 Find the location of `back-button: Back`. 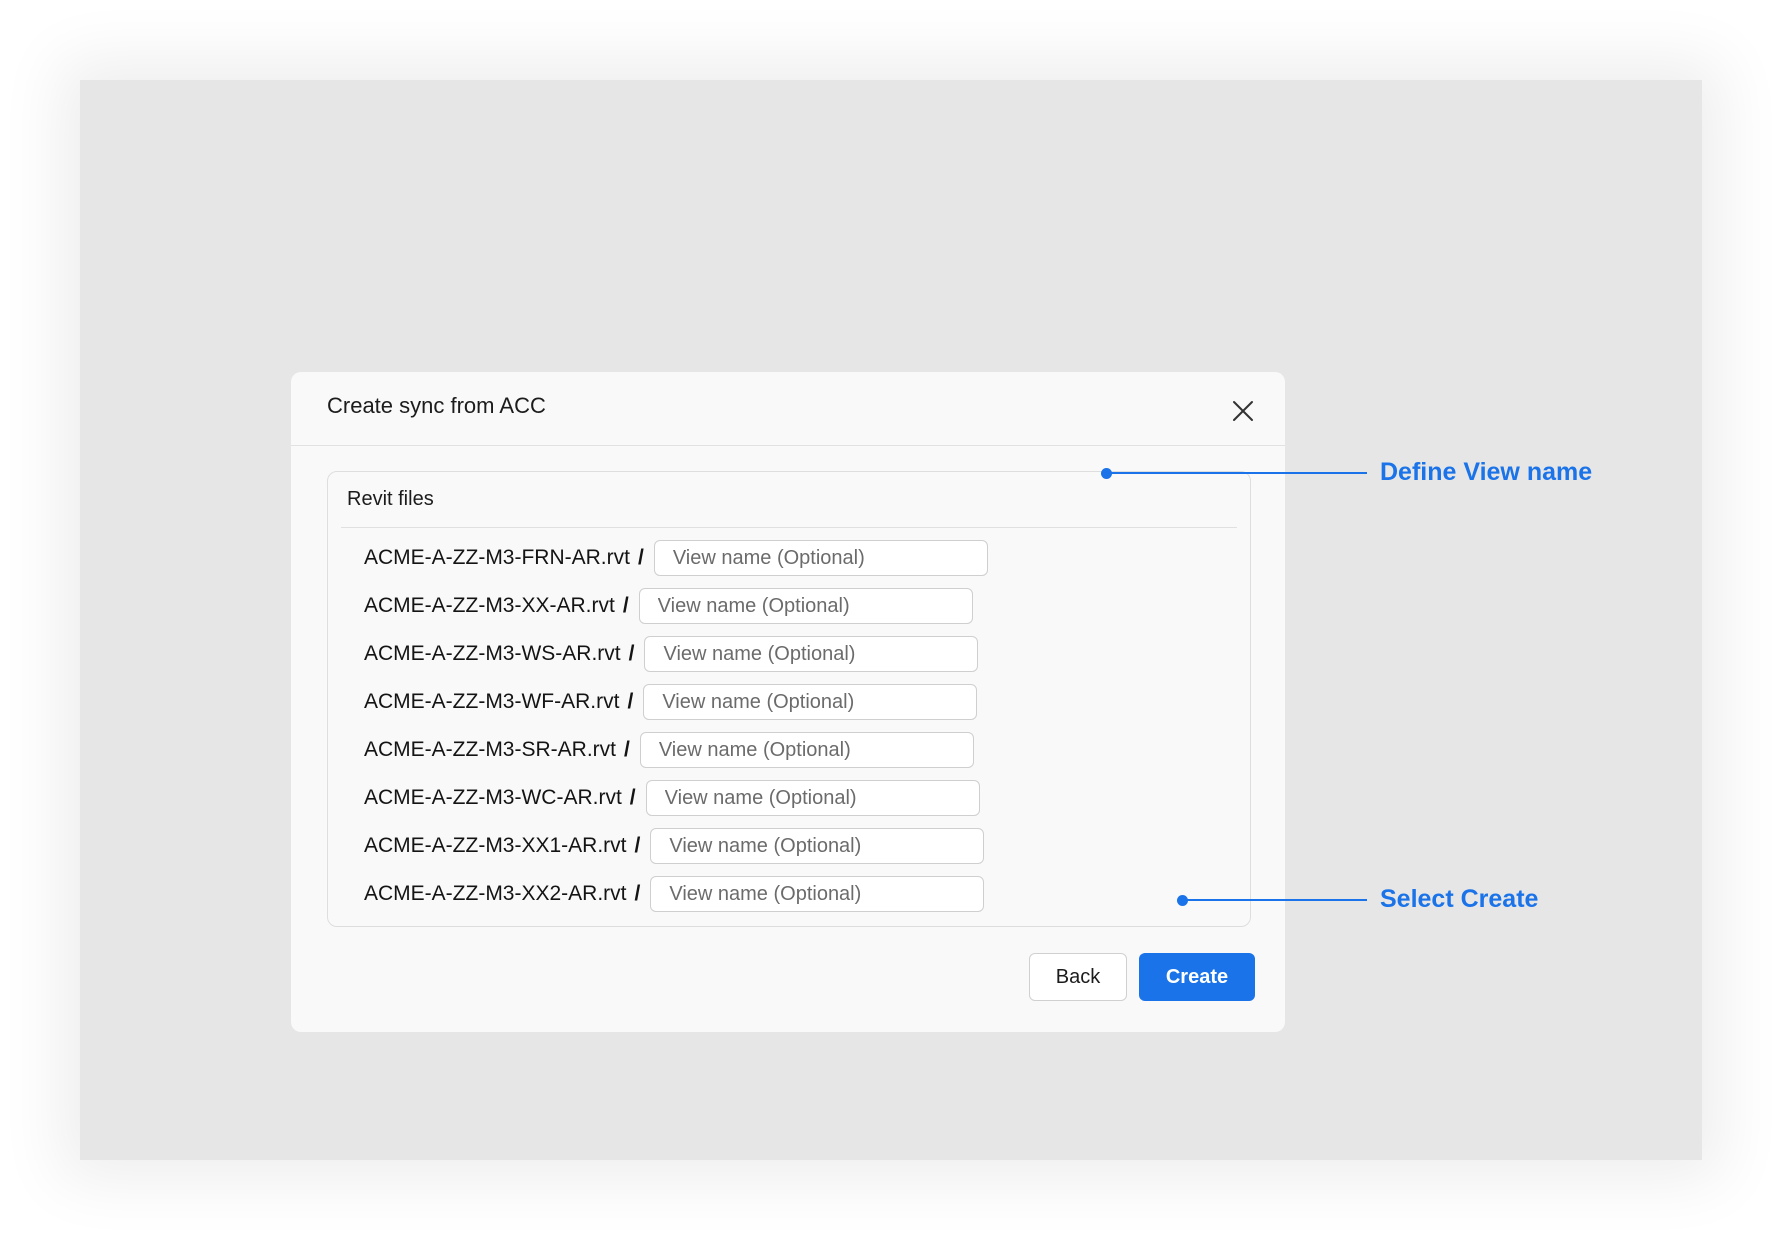

back-button: Back is located at coordinates (1078, 977).